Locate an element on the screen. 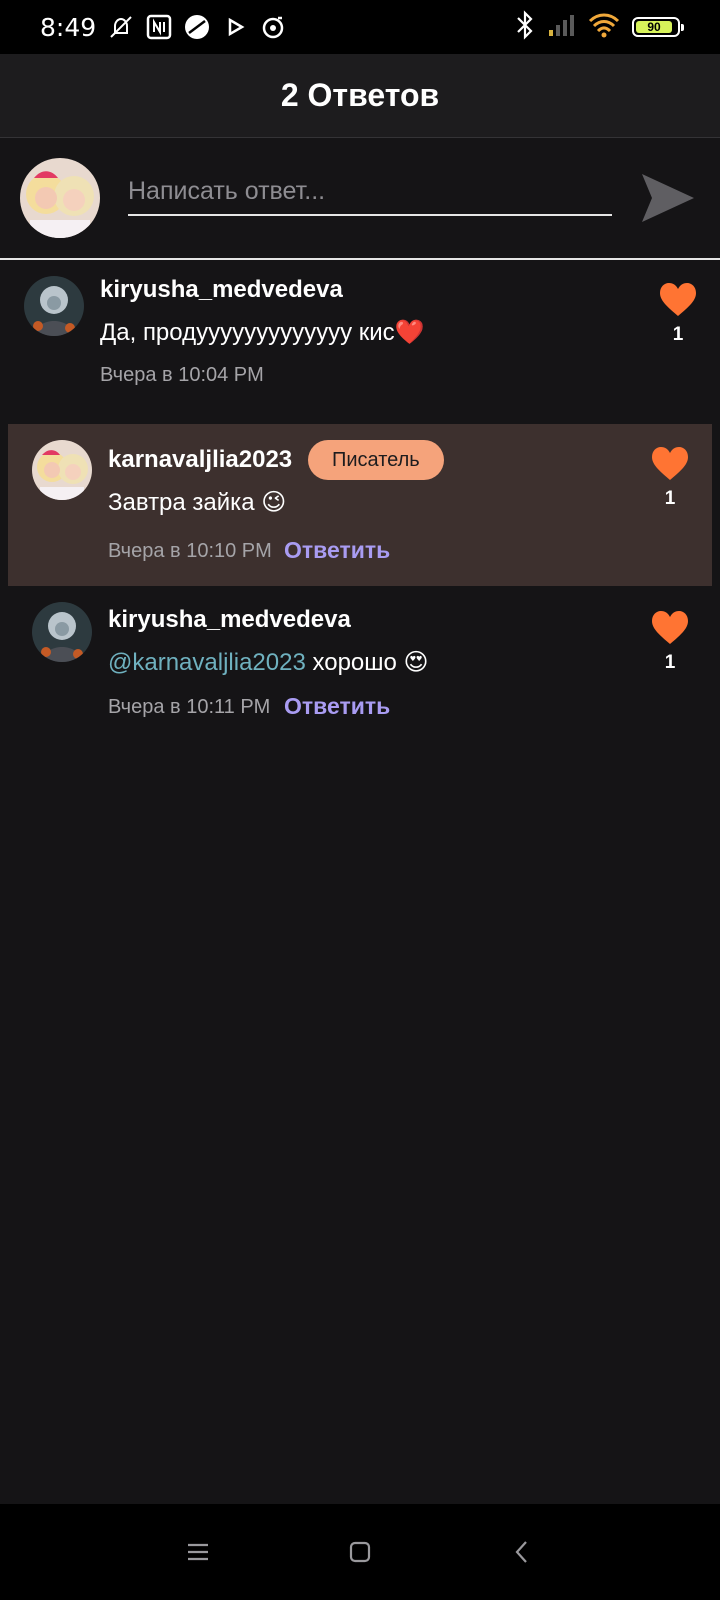 The height and width of the screenshot is (1600, 720). menu-button is located at coordinates (198, 1552).